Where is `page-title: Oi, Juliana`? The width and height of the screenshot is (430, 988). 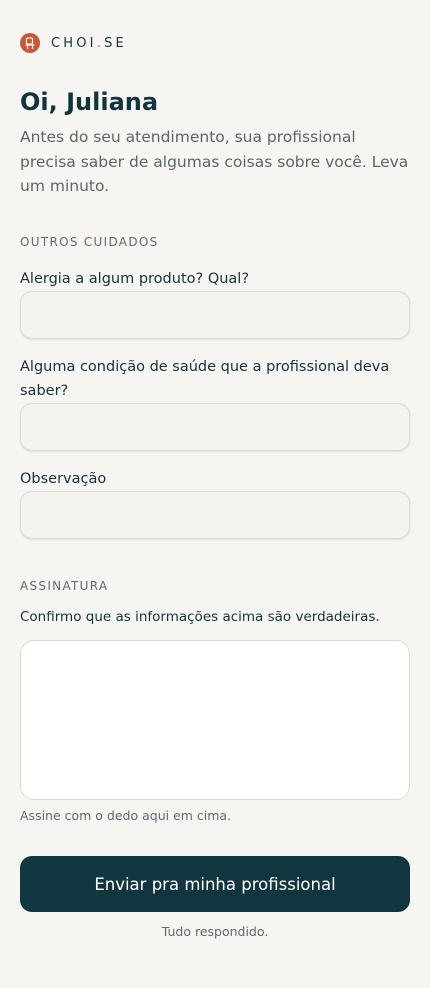
page-title: Oi, Juliana is located at coordinates (89, 102).